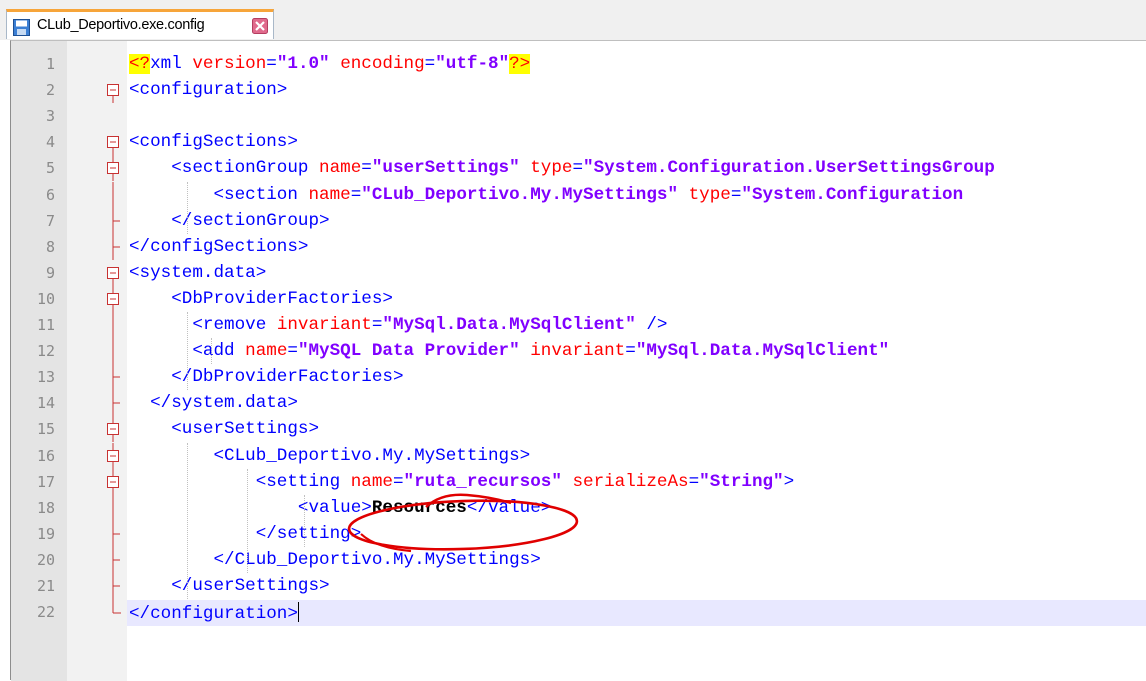 This screenshot has height=681, width=1146. I want to click on line-number: 13, so click(45, 377).